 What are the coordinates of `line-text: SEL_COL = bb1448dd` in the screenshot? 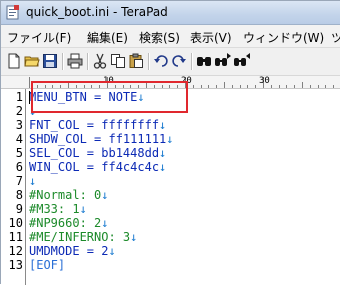 It's located at (94, 153).